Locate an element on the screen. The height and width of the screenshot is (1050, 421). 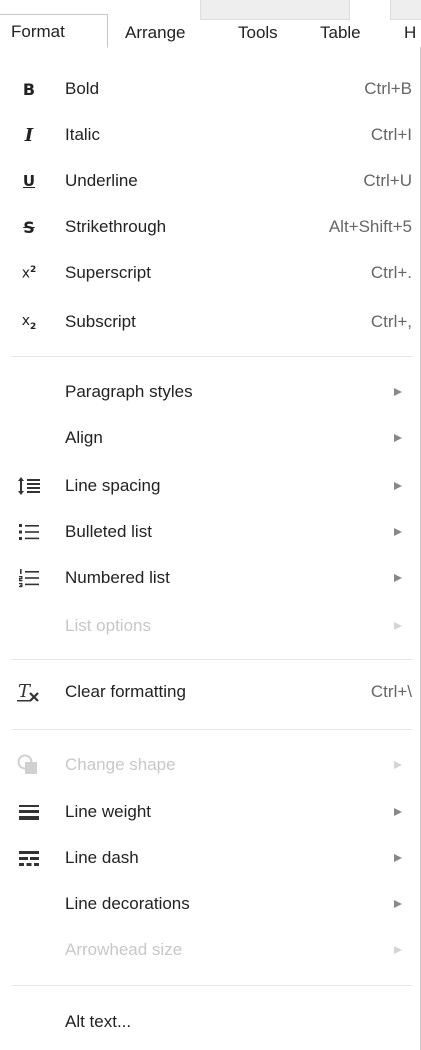
menu-item-label: Paragraph styles is located at coordinates (129, 391).